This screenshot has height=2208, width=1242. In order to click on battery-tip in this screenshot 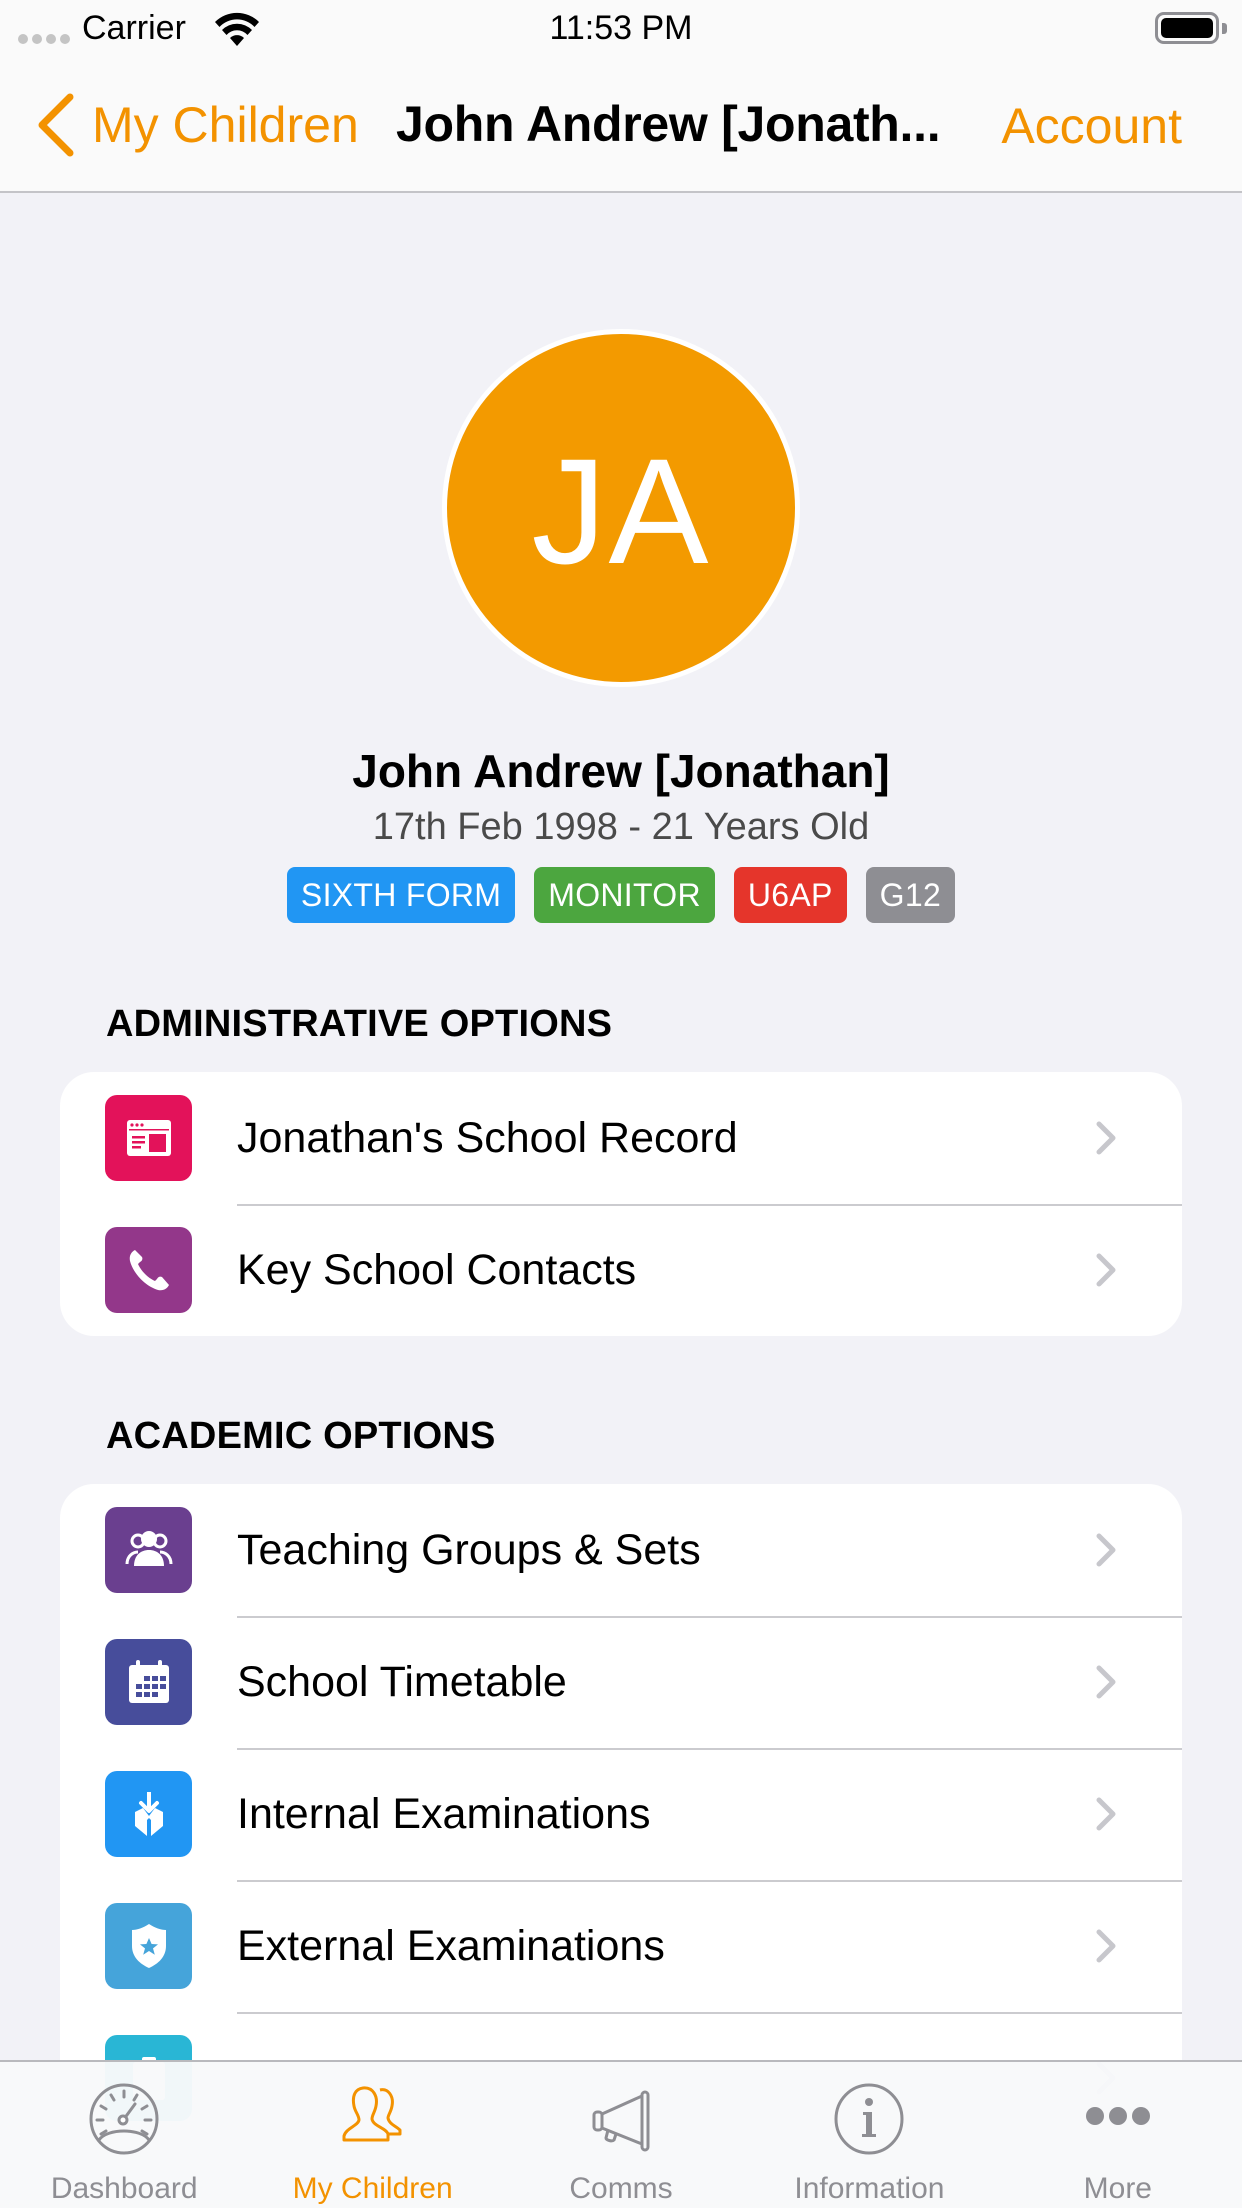, I will do `click(1224, 28)`.